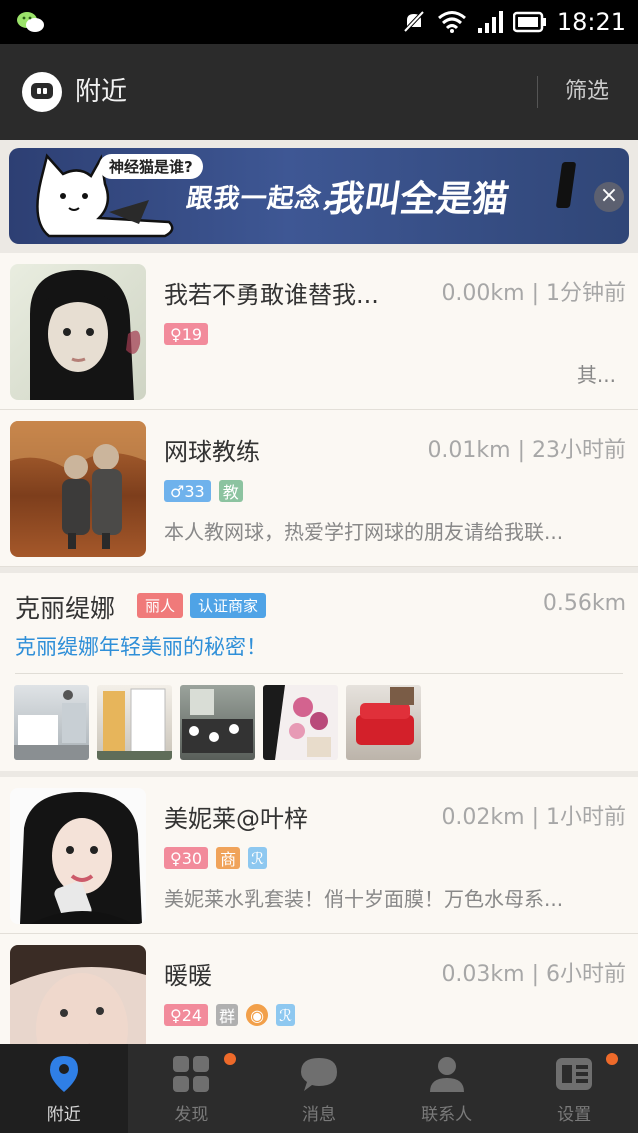 Image resolution: width=638 pixels, height=1133 pixels. What do you see at coordinates (151, 166) in the screenshot?
I see `banner-bubble-text: 神经猫是谁?` at bounding box center [151, 166].